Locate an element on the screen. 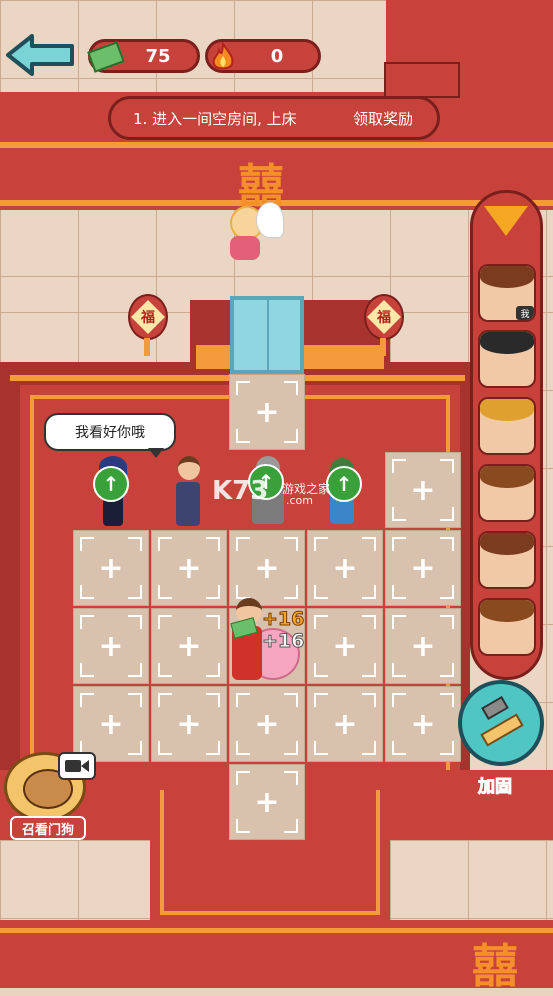  bubble-tail is located at coordinates (156, 453).